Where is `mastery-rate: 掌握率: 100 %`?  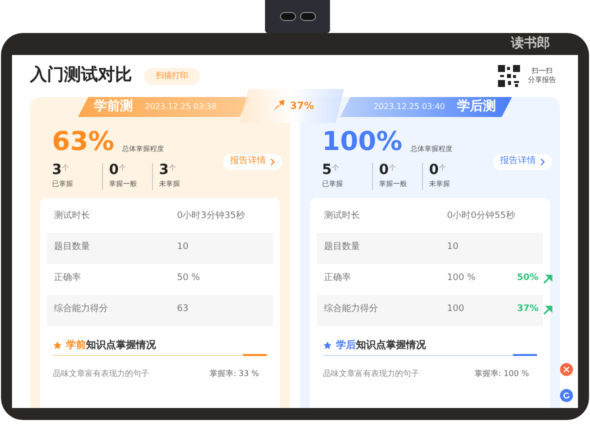 mastery-rate: 掌握率: 100 % is located at coordinates (501, 374).